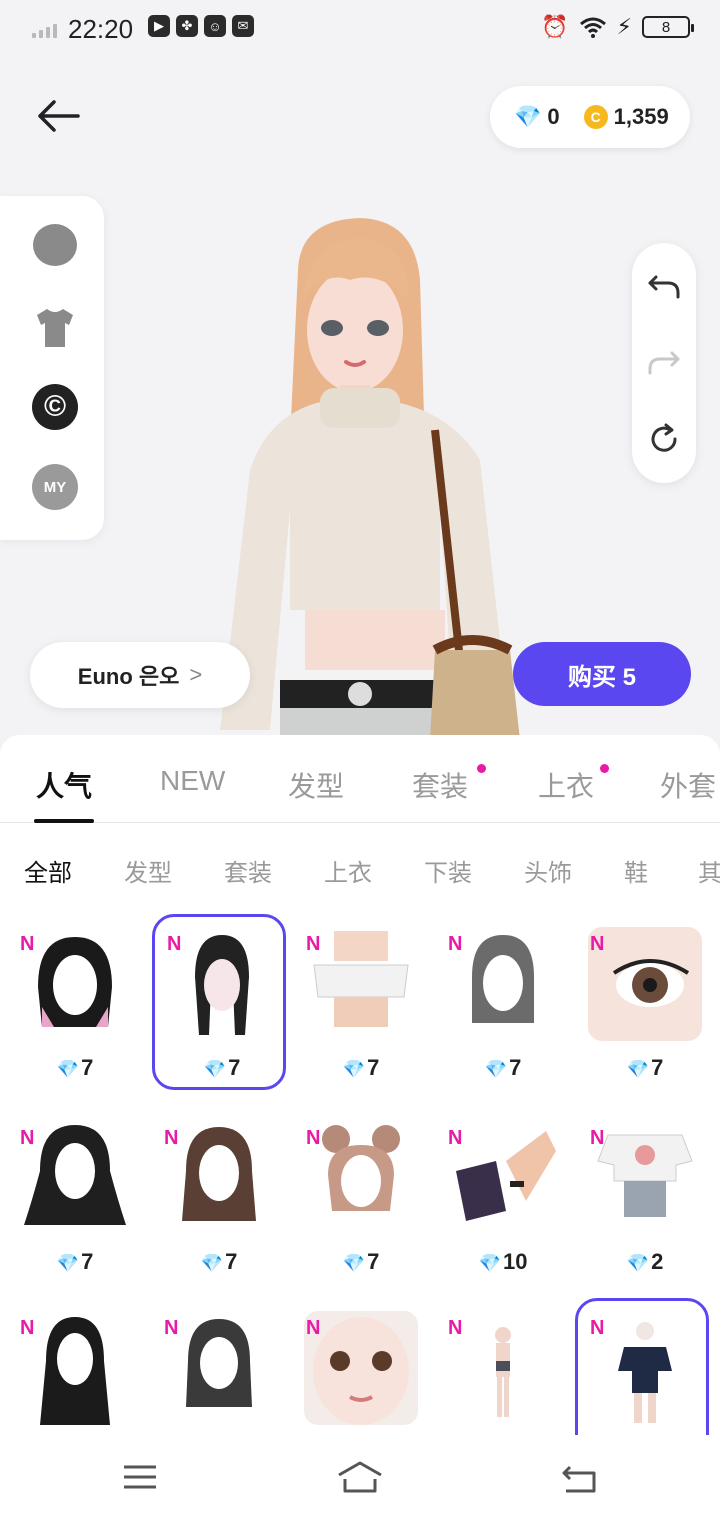 Image resolution: width=720 pixels, height=1520 pixels. I want to click on undo-button, so click(664, 287).